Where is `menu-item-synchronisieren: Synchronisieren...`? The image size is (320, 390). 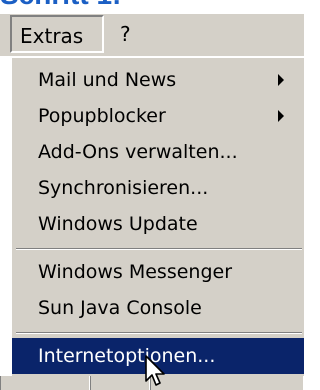
menu-item-synchronisieren: Synchronisieren... is located at coordinates (158, 188).